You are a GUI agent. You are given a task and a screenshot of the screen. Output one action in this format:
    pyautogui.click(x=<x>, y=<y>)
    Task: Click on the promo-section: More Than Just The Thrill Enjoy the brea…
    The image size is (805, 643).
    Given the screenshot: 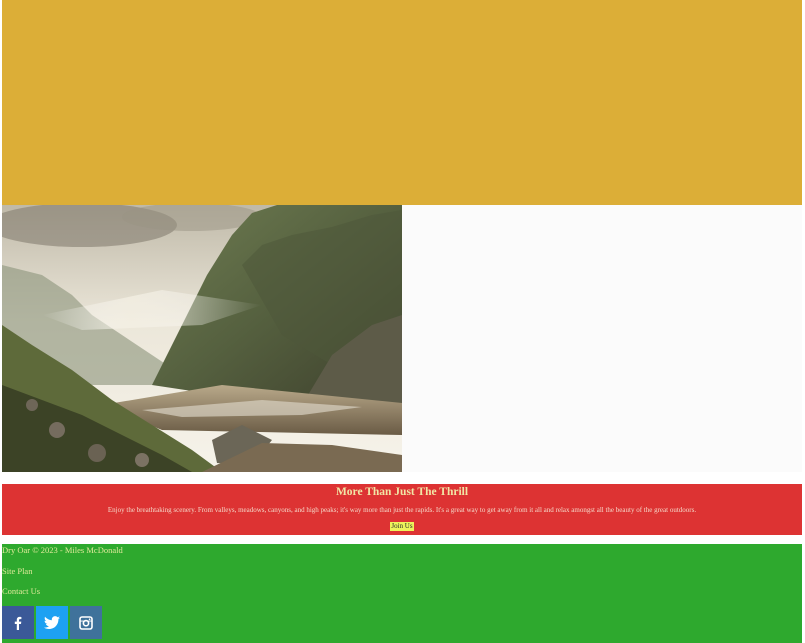 What is the action you would take?
    pyautogui.click(x=402, y=509)
    